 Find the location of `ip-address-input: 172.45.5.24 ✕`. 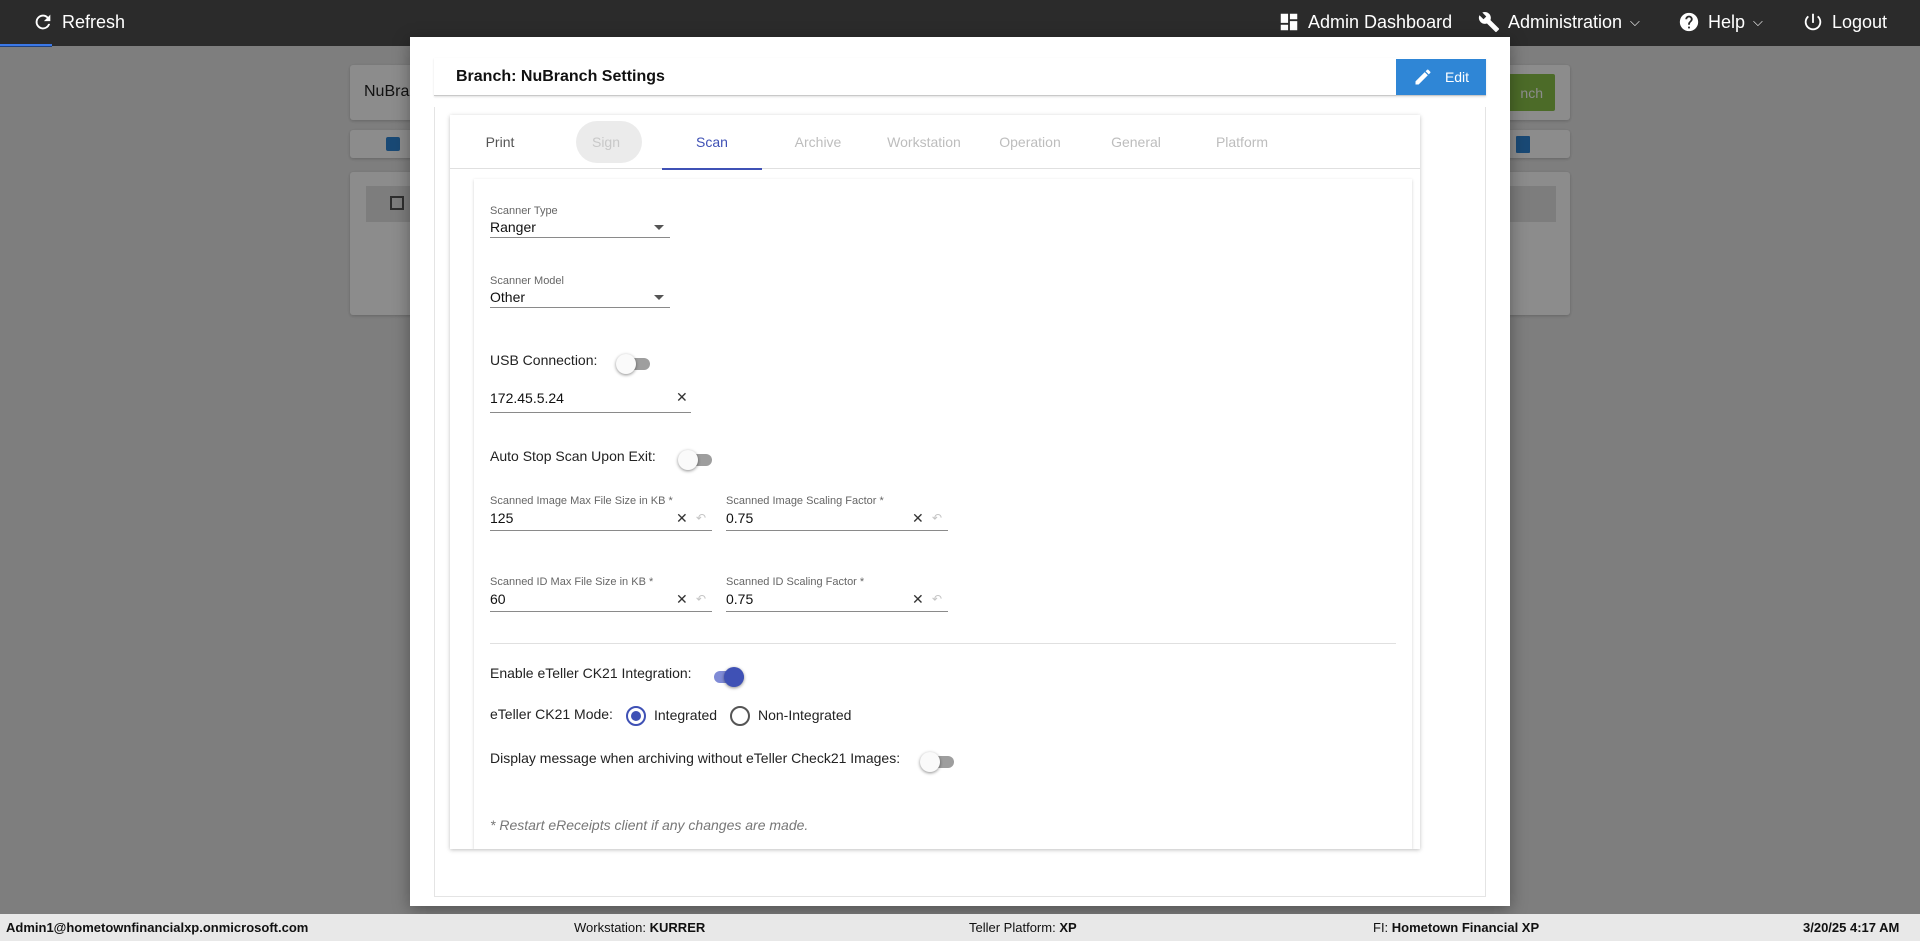

ip-address-input: 172.45.5.24 ✕ is located at coordinates (590, 395).